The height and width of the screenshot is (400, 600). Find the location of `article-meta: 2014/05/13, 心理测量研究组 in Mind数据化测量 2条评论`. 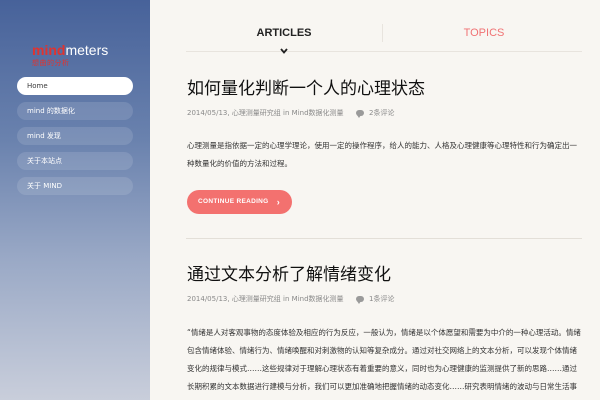

article-meta: 2014/05/13, 心理测量研究组 in Mind数据化测量 2条评论 is located at coordinates (385, 113).